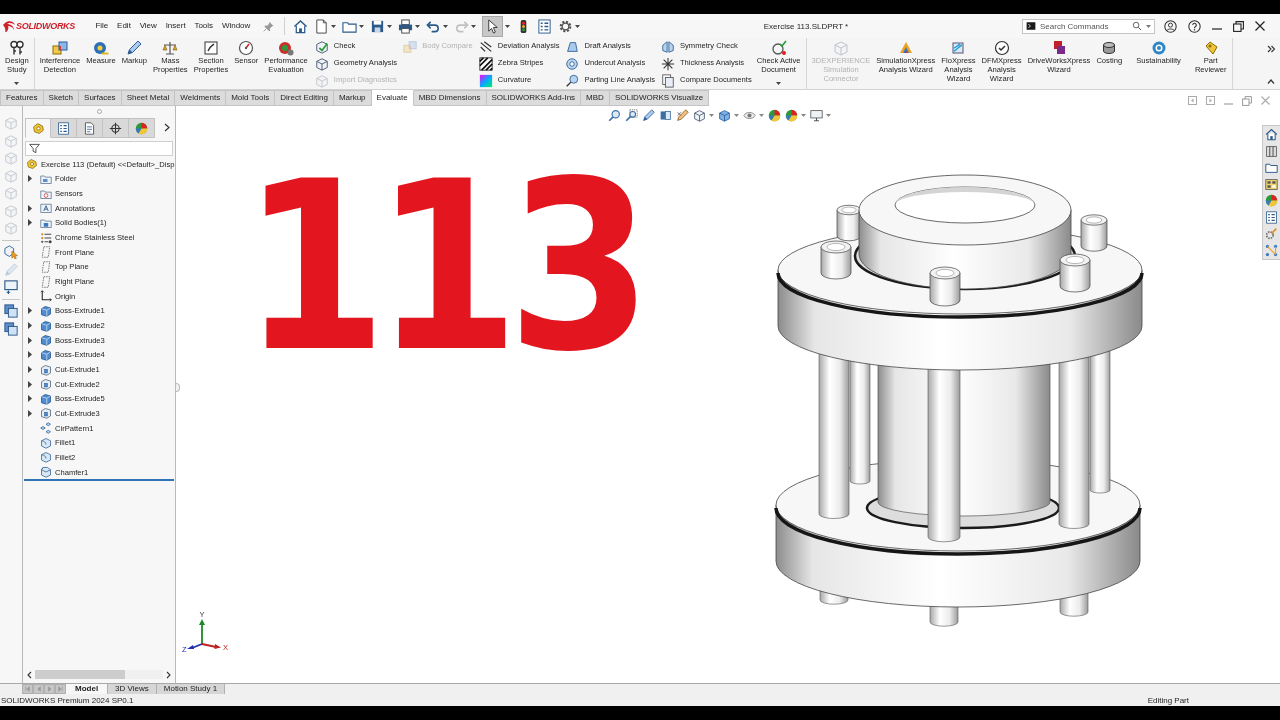 Image resolution: width=1280 pixels, height=720 pixels. I want to click on tab: Sheet Metal, so click(148, 98).